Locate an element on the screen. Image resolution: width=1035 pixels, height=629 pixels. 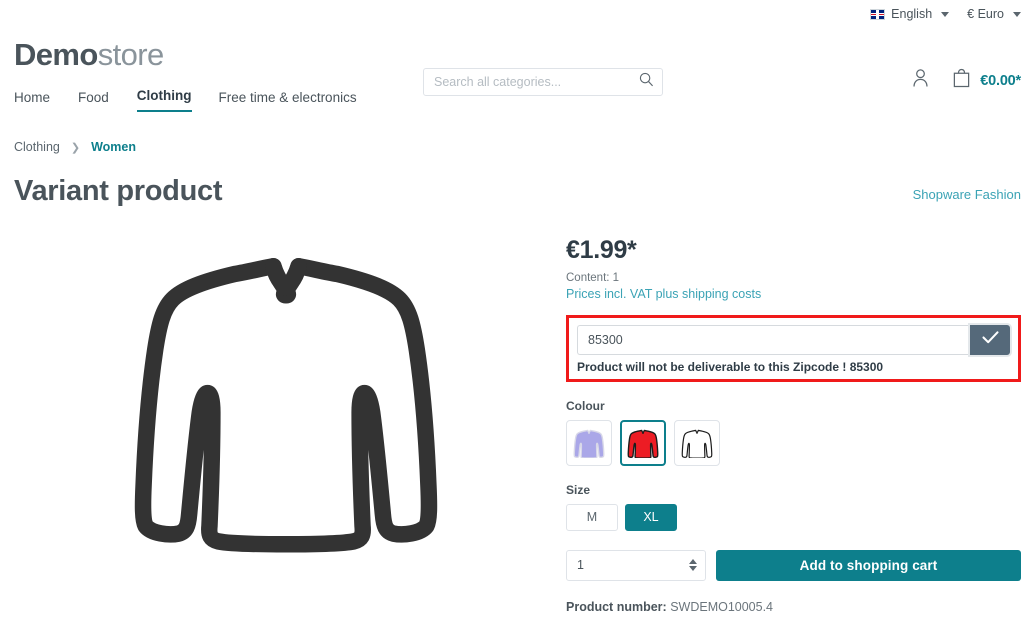
zipcode-input is located at coordinates (773, 339).